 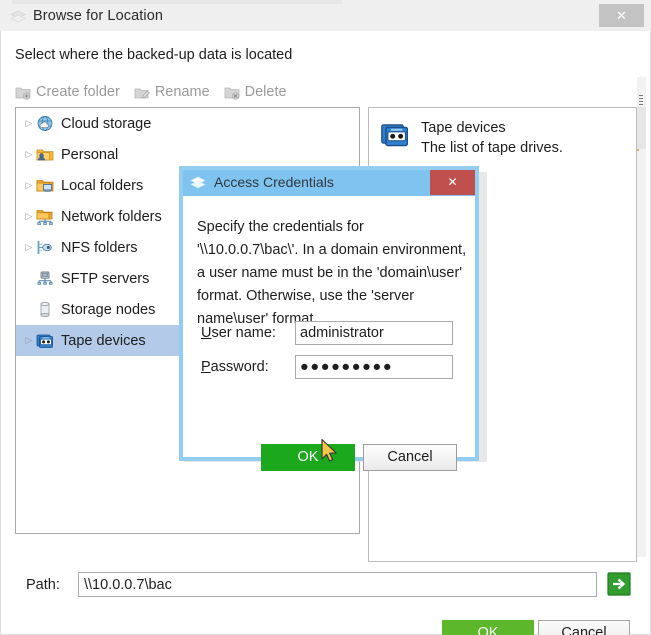 I want to click on tree-item-label: NFS folders, so click(x=99, y=247).